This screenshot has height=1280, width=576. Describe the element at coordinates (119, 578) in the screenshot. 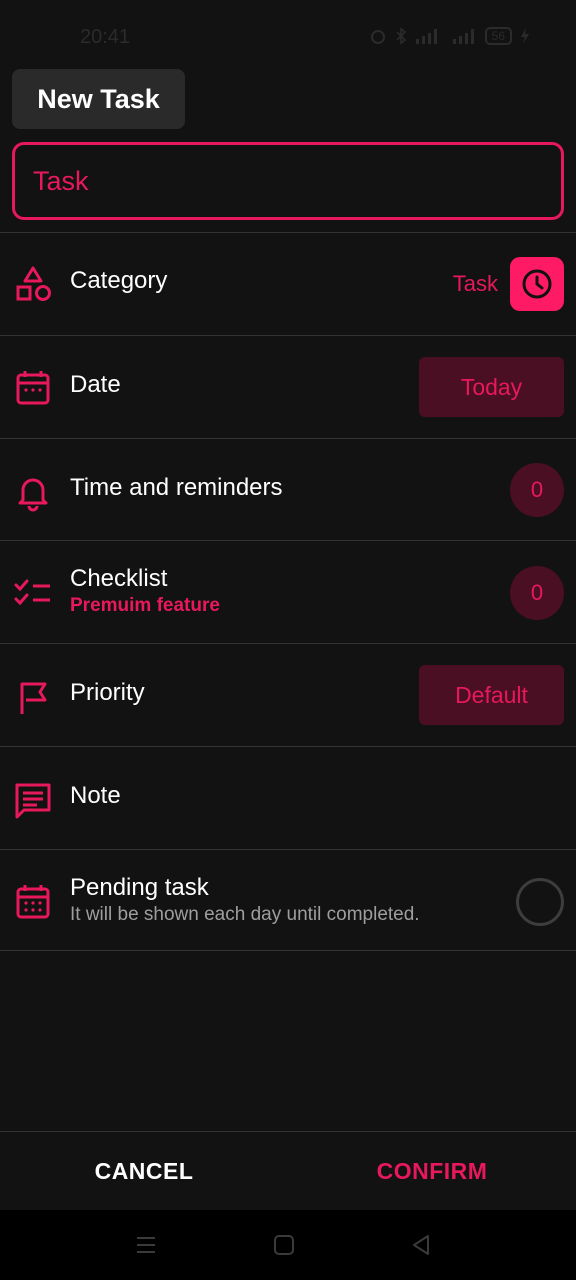

I see `checklist-label: Checklist` at that location.